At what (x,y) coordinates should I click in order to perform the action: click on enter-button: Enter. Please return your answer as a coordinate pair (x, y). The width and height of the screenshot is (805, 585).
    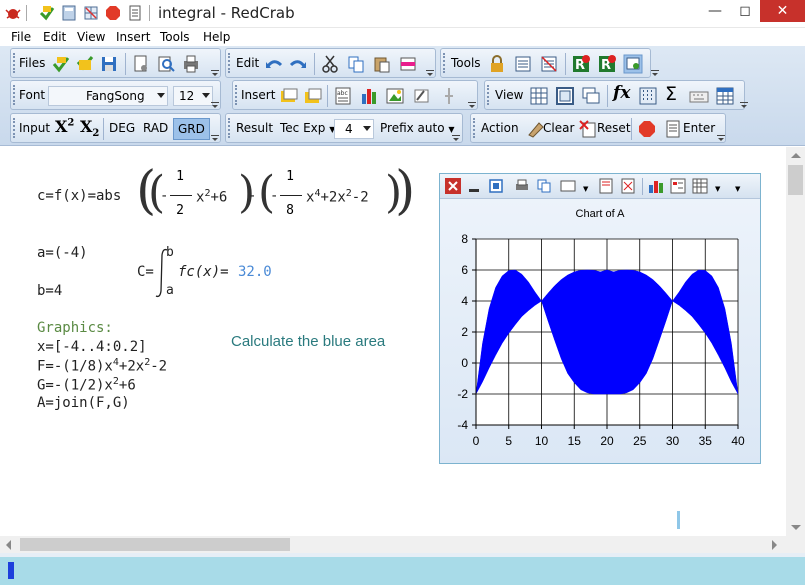
    Looking at the image, I should click on (699, 128).